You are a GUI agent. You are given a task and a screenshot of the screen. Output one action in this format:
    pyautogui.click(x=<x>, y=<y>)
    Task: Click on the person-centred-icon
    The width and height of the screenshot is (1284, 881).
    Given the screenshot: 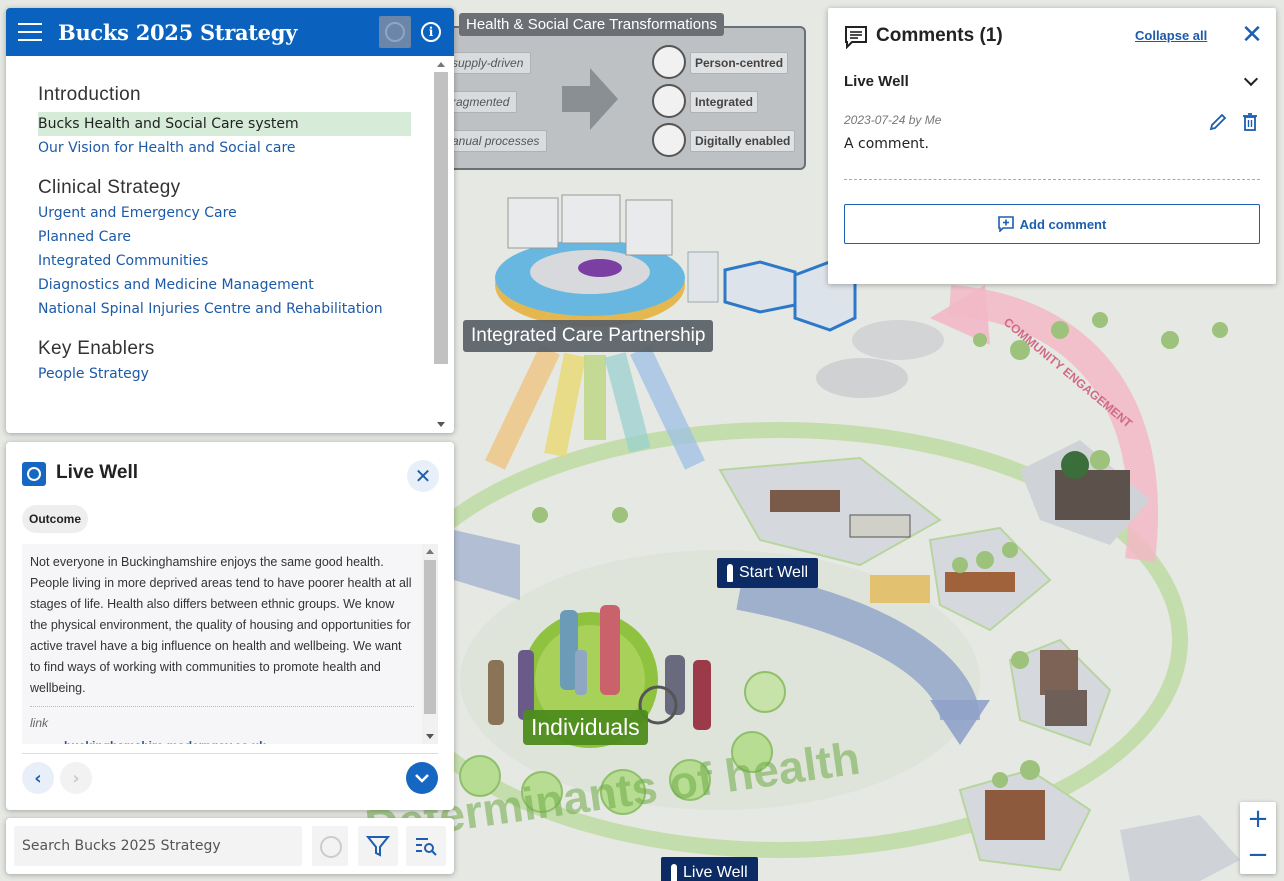 What is the action you would take?
    pyautogui.click(x=669, y=62)
    